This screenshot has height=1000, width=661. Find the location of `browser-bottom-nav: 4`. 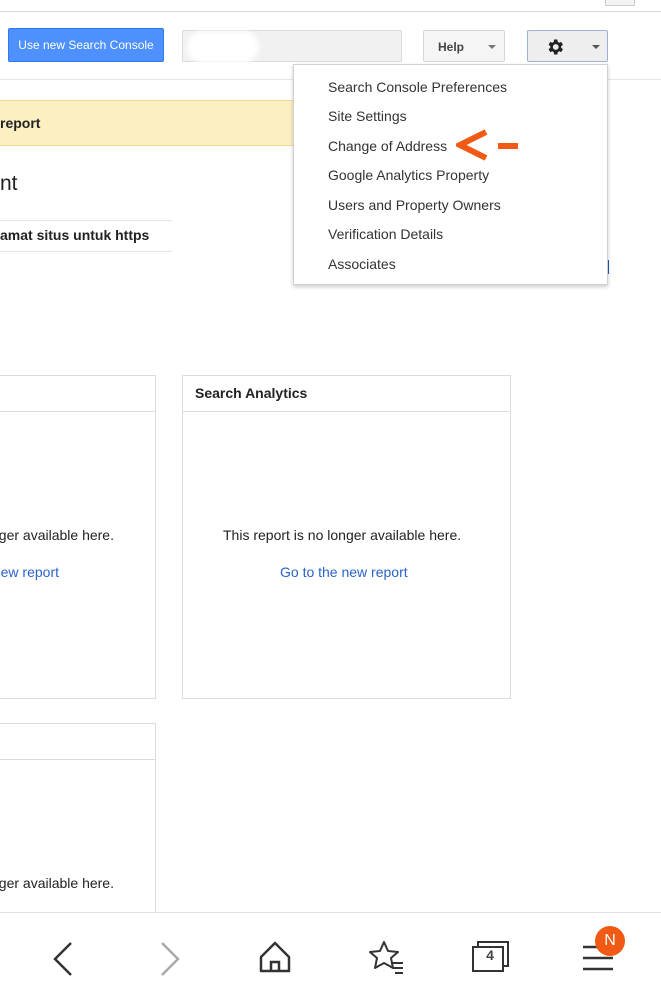

browser-bottom-nav: 4 is located at coordinates (330, 956).